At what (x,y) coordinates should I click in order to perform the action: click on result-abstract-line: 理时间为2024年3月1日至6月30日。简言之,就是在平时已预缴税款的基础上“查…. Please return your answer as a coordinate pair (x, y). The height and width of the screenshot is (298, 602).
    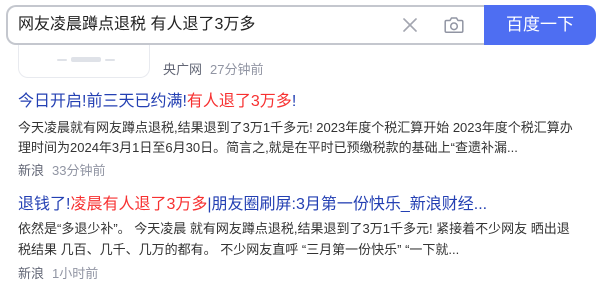
    Looking at the image, I should click on (268, 147).